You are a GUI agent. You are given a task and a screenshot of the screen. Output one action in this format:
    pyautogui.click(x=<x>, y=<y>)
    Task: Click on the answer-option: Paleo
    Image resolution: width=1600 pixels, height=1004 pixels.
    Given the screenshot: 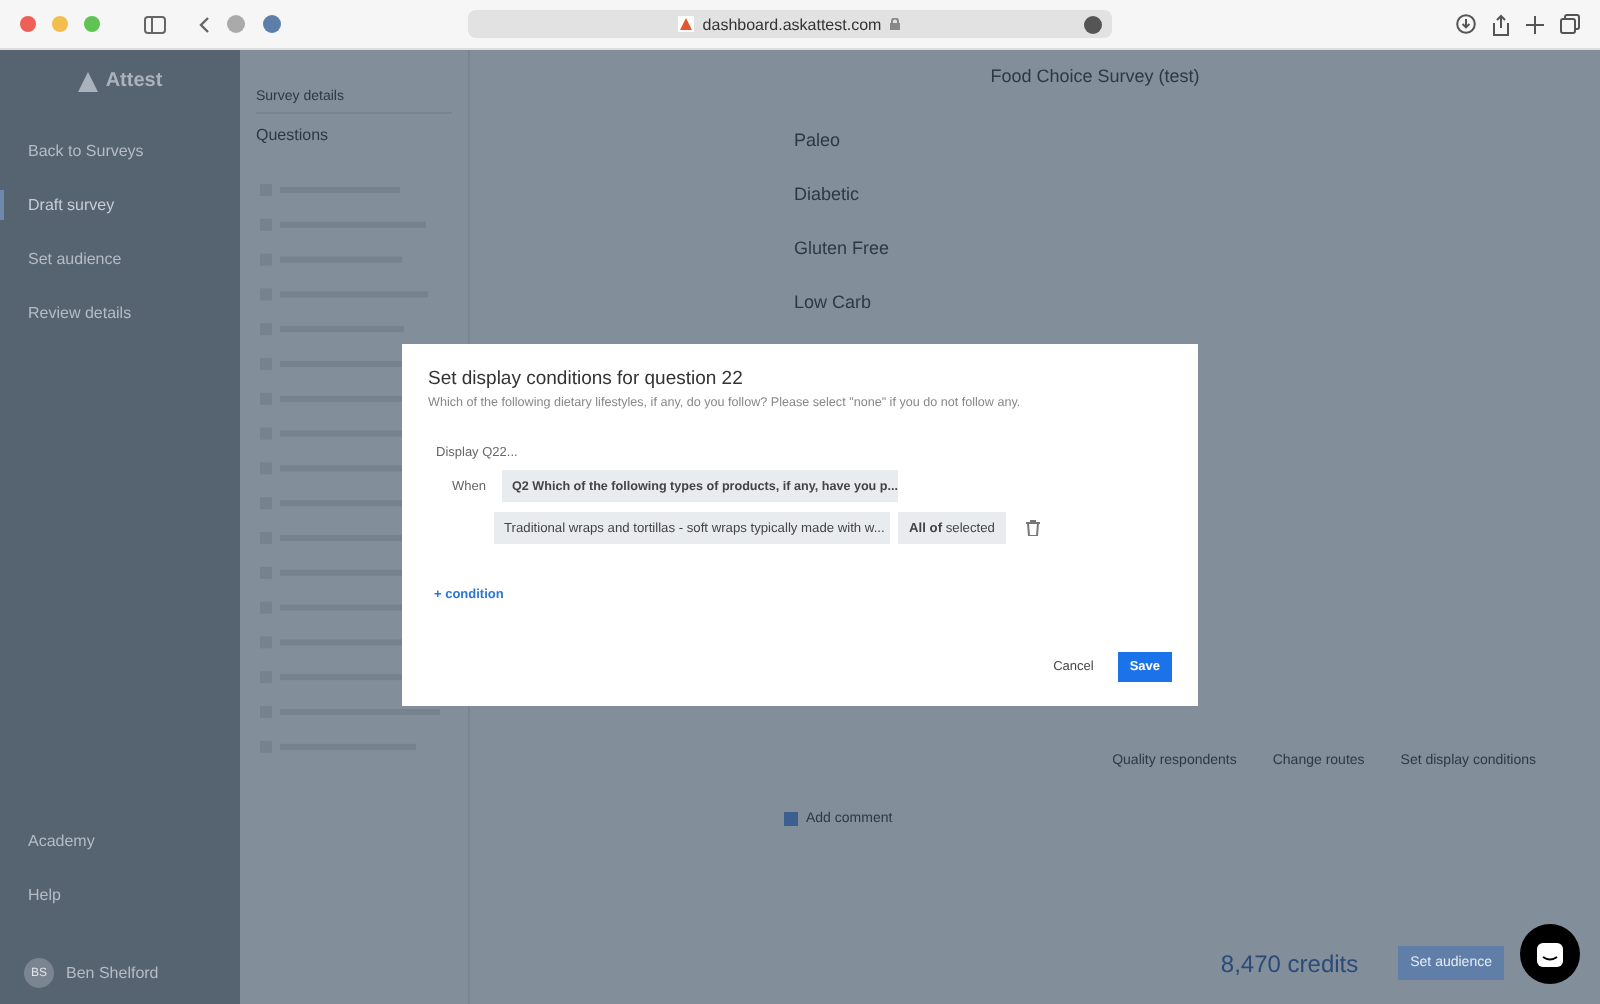 What is the action you would take?
    pyautogui.click(x=1185, y=140)
    